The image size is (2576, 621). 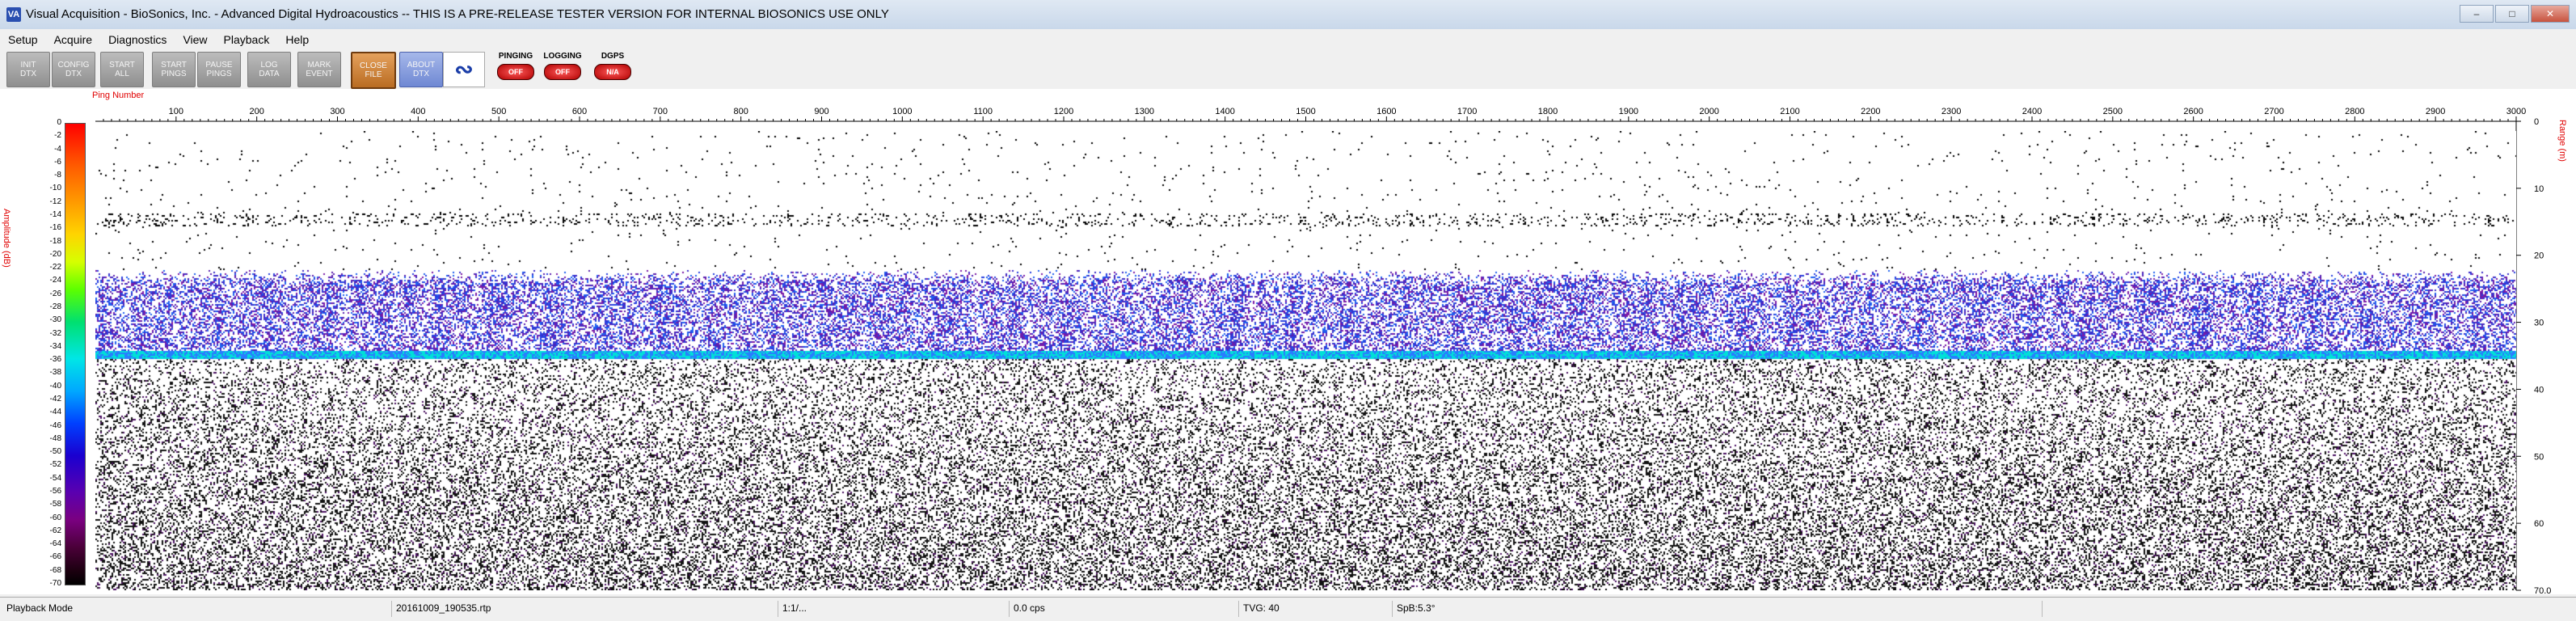 What do you see at coordinates (176, 111) in the screenshot?
I see `ping-tick-label: 100` at bounding box center [176, 111].